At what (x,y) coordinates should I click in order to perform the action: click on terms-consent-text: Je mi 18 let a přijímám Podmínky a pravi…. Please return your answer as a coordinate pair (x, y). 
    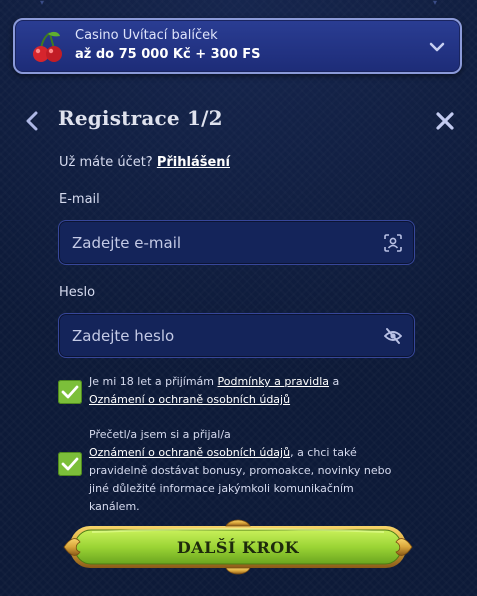
    Looking at the image, I should click on (239, 391).